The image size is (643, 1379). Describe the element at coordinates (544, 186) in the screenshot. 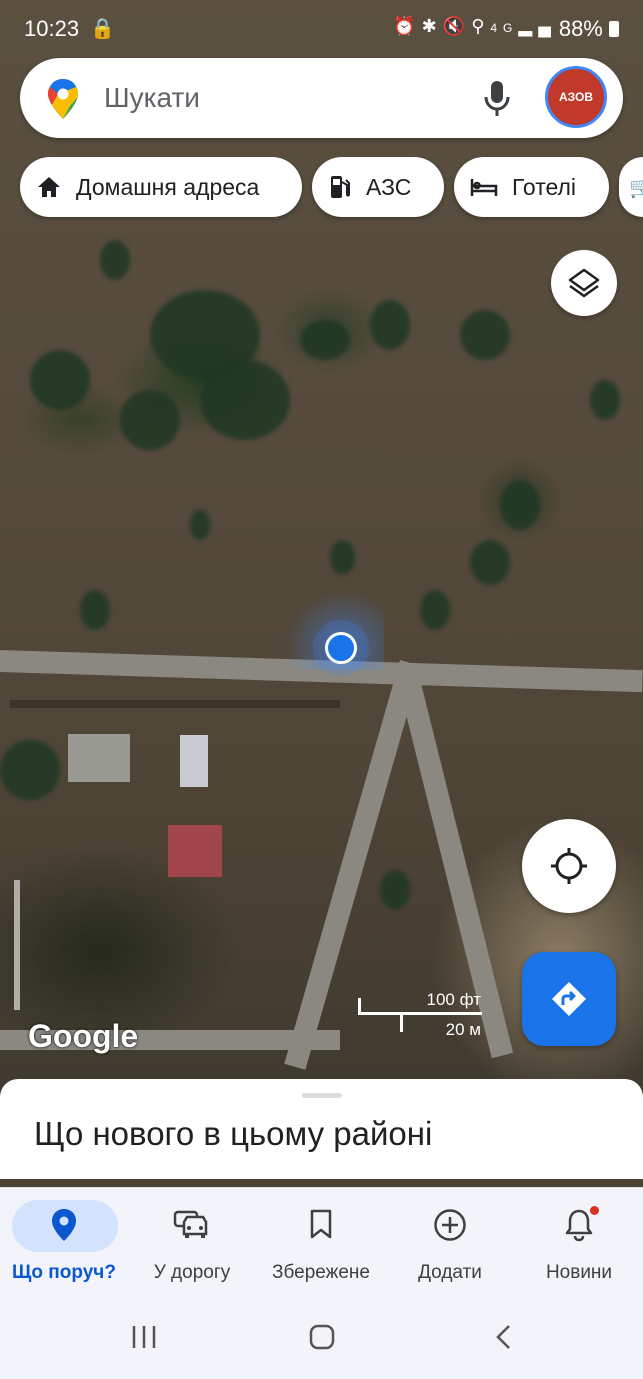

I see `chip-hotels-label: Готелі` at that location.